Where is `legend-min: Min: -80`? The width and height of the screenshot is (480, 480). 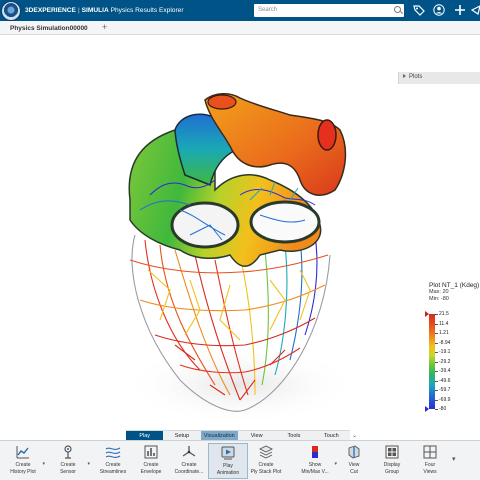 legend-min: Min: -80 is located at coordinates (439, 299).